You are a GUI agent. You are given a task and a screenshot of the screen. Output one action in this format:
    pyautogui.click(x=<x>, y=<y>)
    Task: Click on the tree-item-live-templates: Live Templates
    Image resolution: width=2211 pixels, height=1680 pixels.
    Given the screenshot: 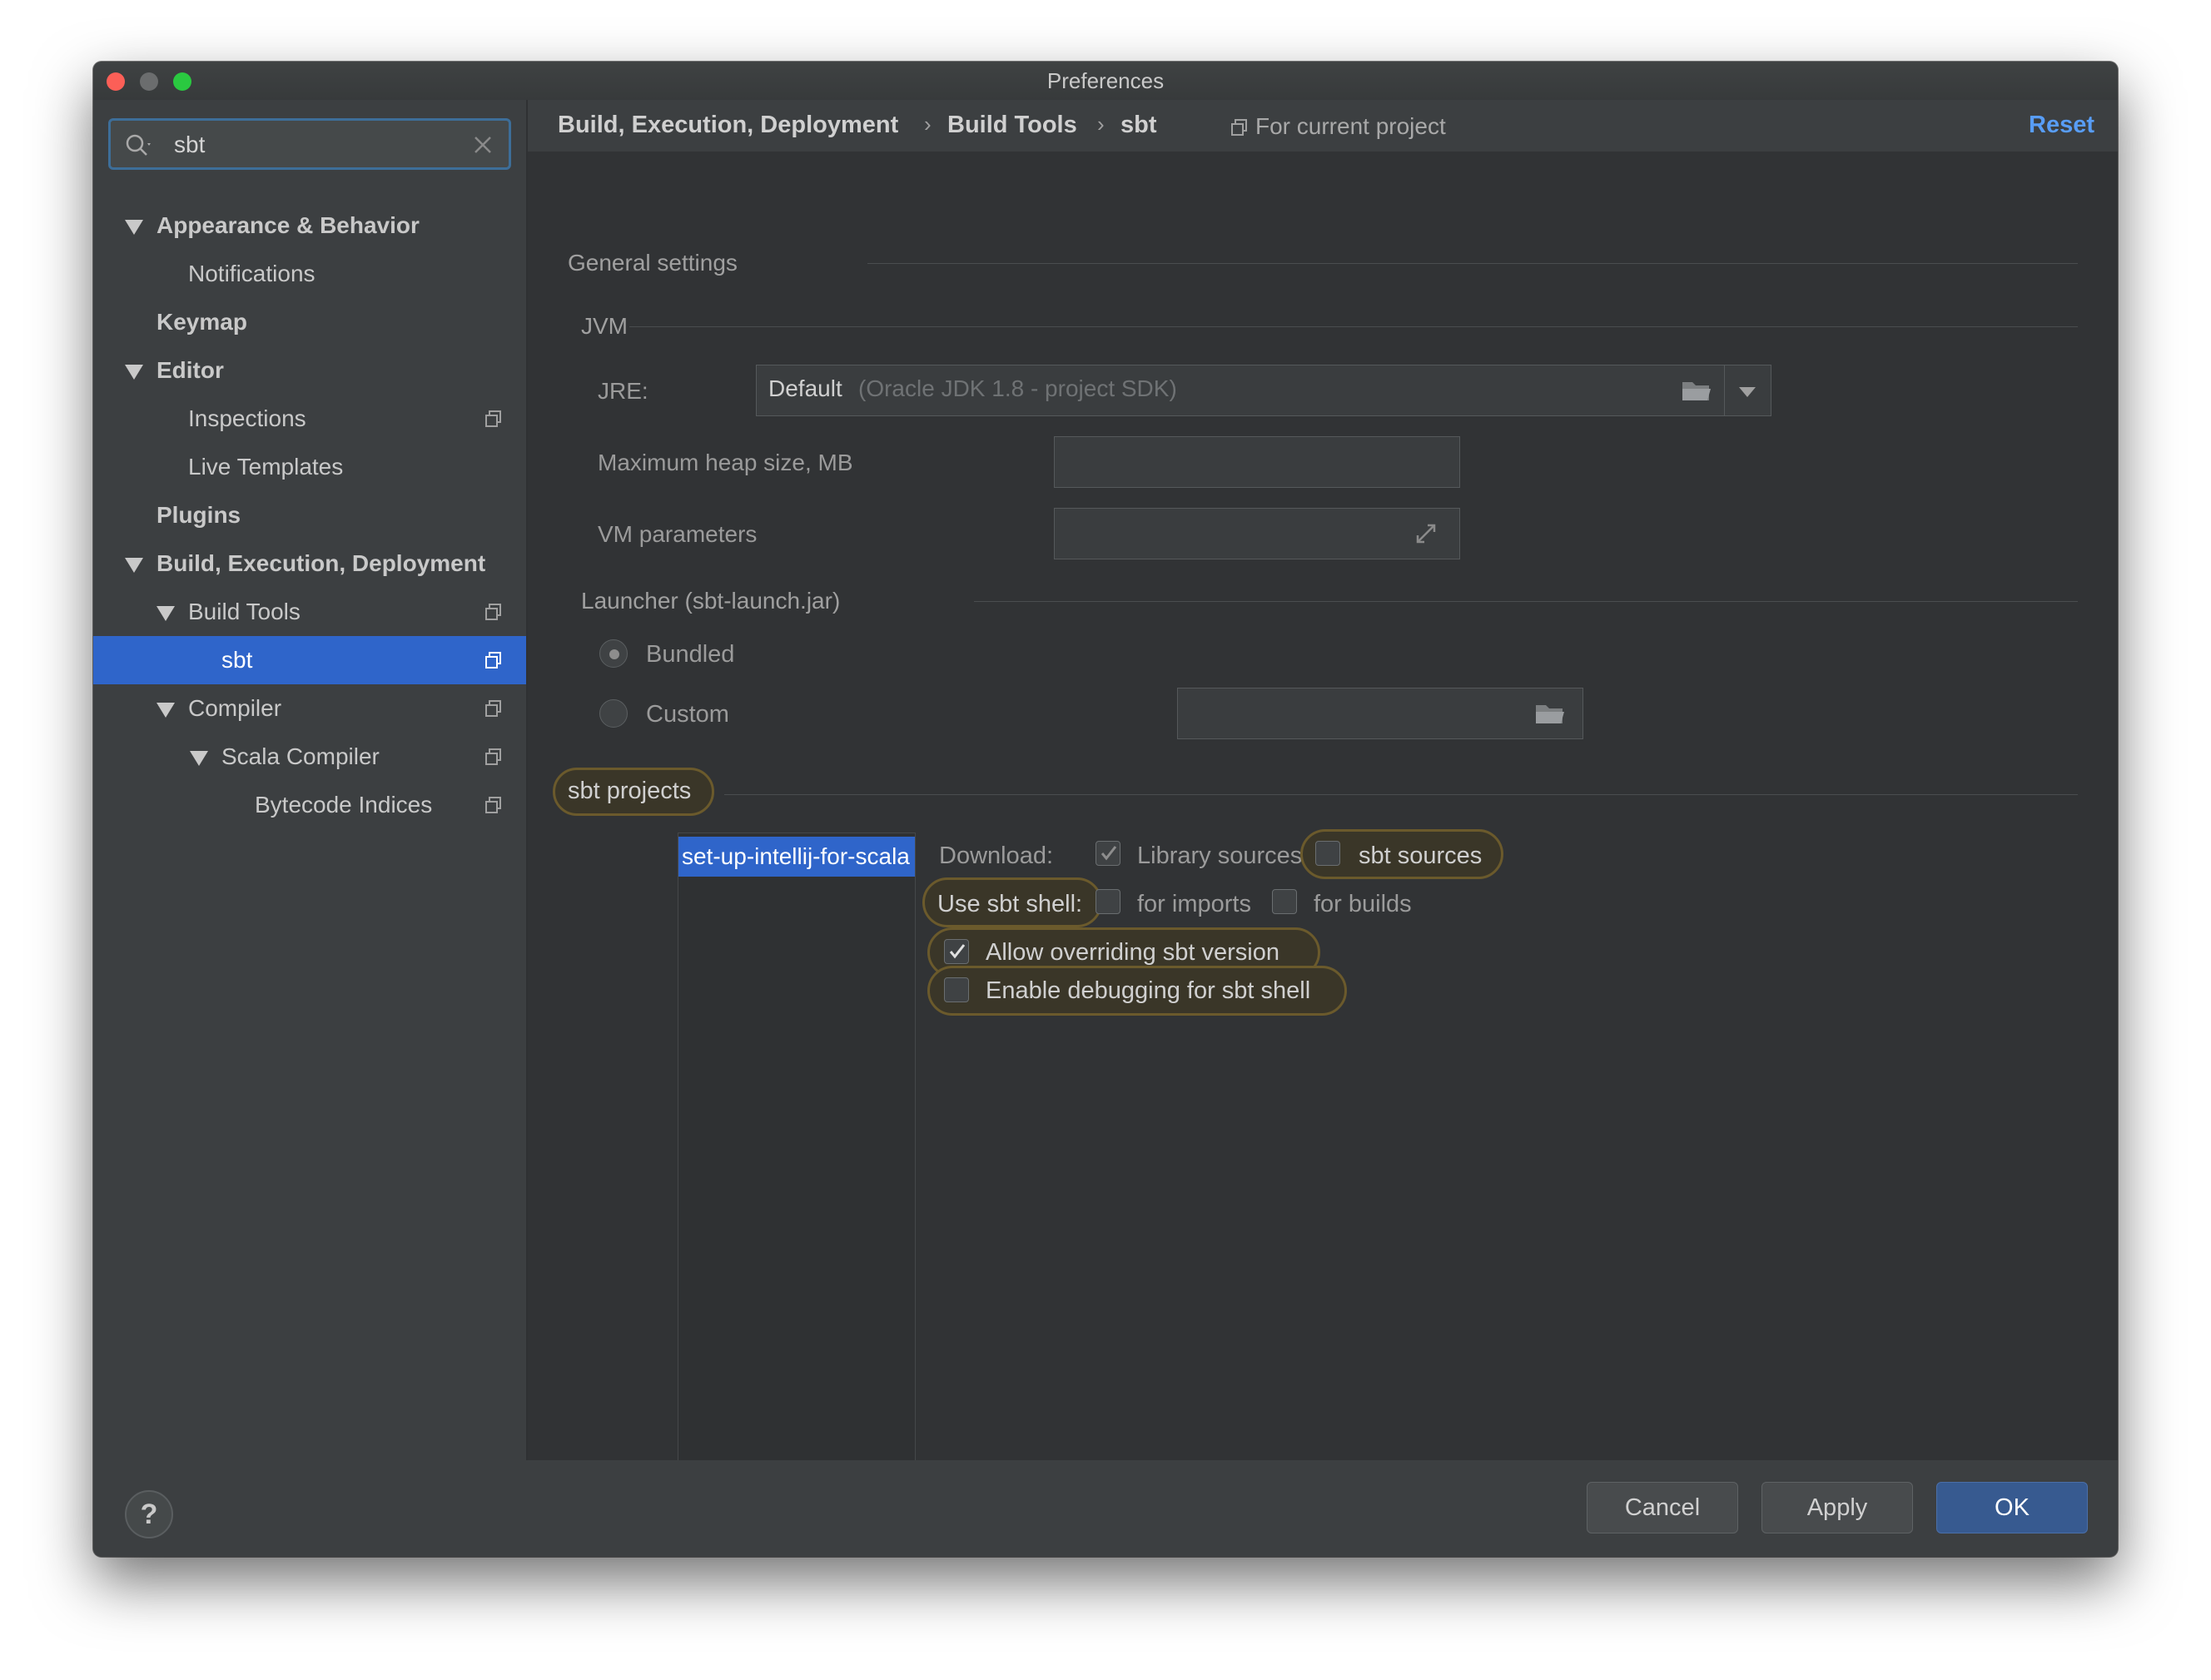 What is the action you would take?
    pyautogui.click(x=309, y=467)
    